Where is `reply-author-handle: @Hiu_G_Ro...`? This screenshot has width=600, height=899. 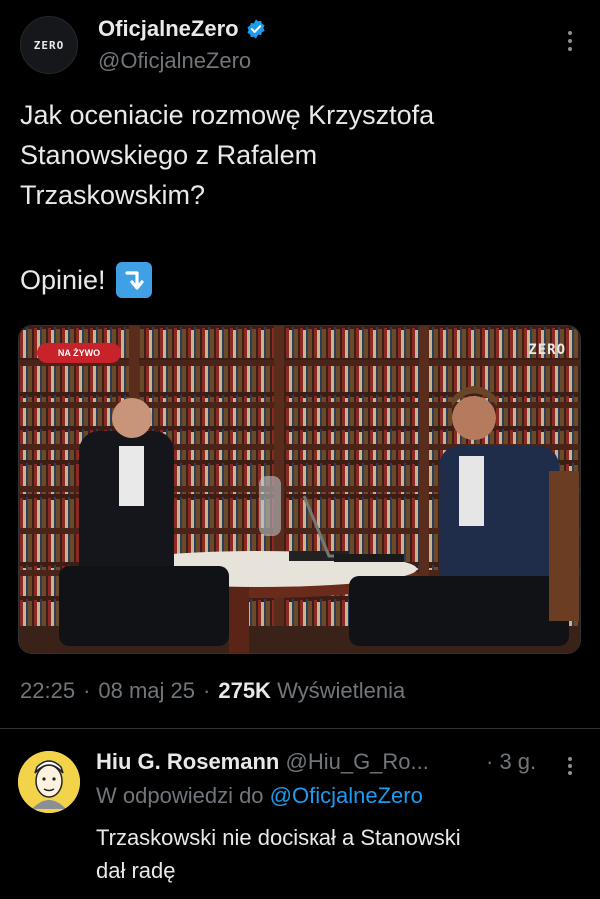
reply-author-handle: @Hiu_G_Ro... is located at coordinates (356, 761).